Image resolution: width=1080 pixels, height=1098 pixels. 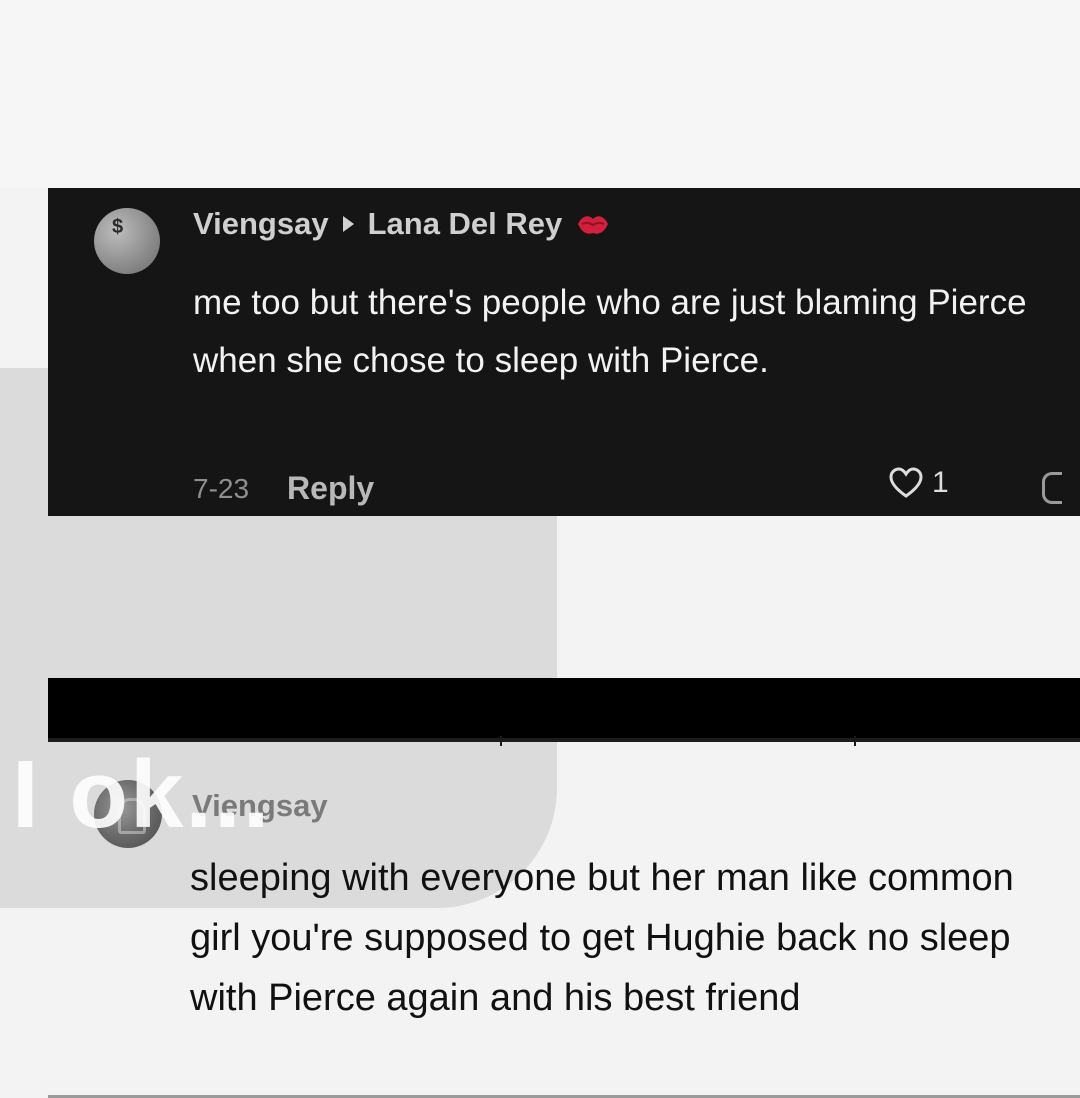 I want to click on comment-date: 7-23, so click(x=221, y=488).